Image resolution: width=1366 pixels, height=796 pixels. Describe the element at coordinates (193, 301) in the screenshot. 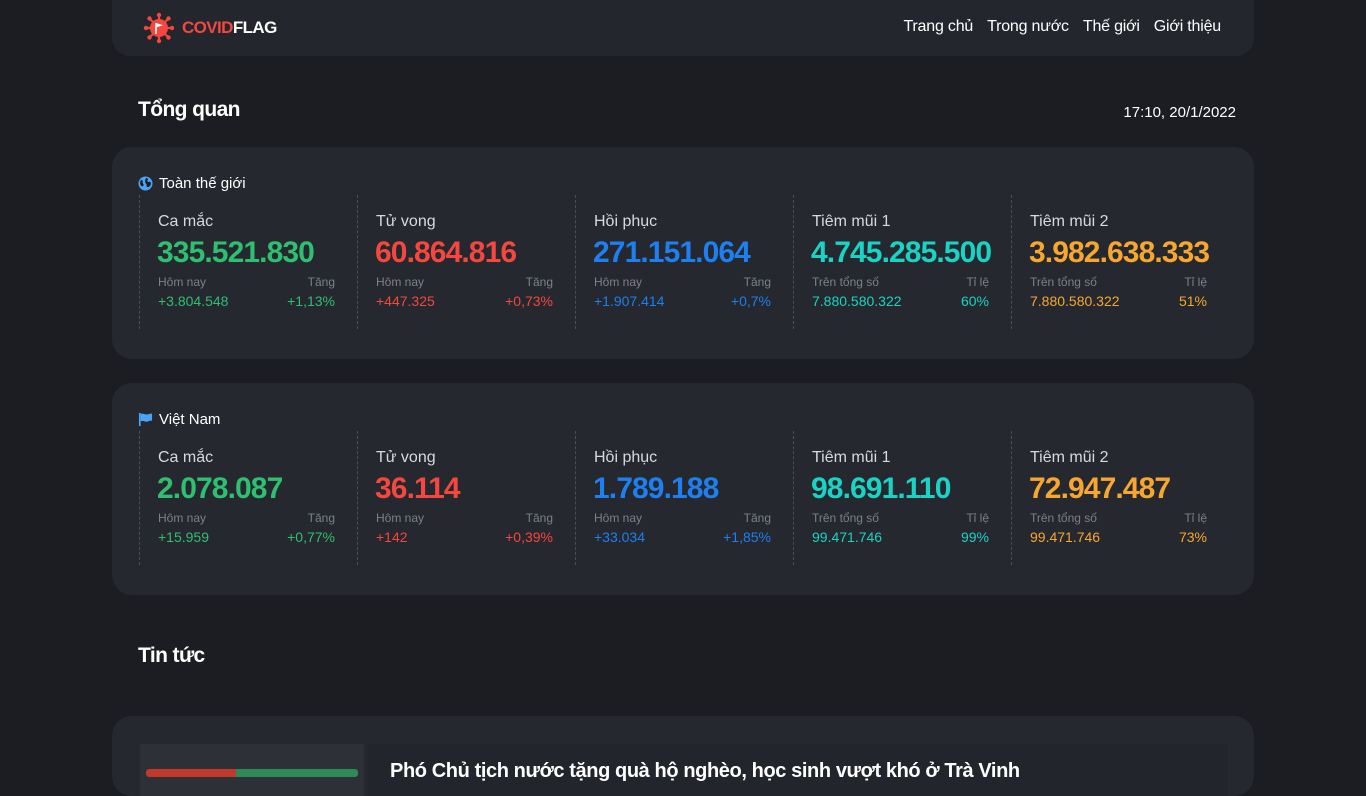

I see `stat-sub-left-value: +3.804.548` at that location.